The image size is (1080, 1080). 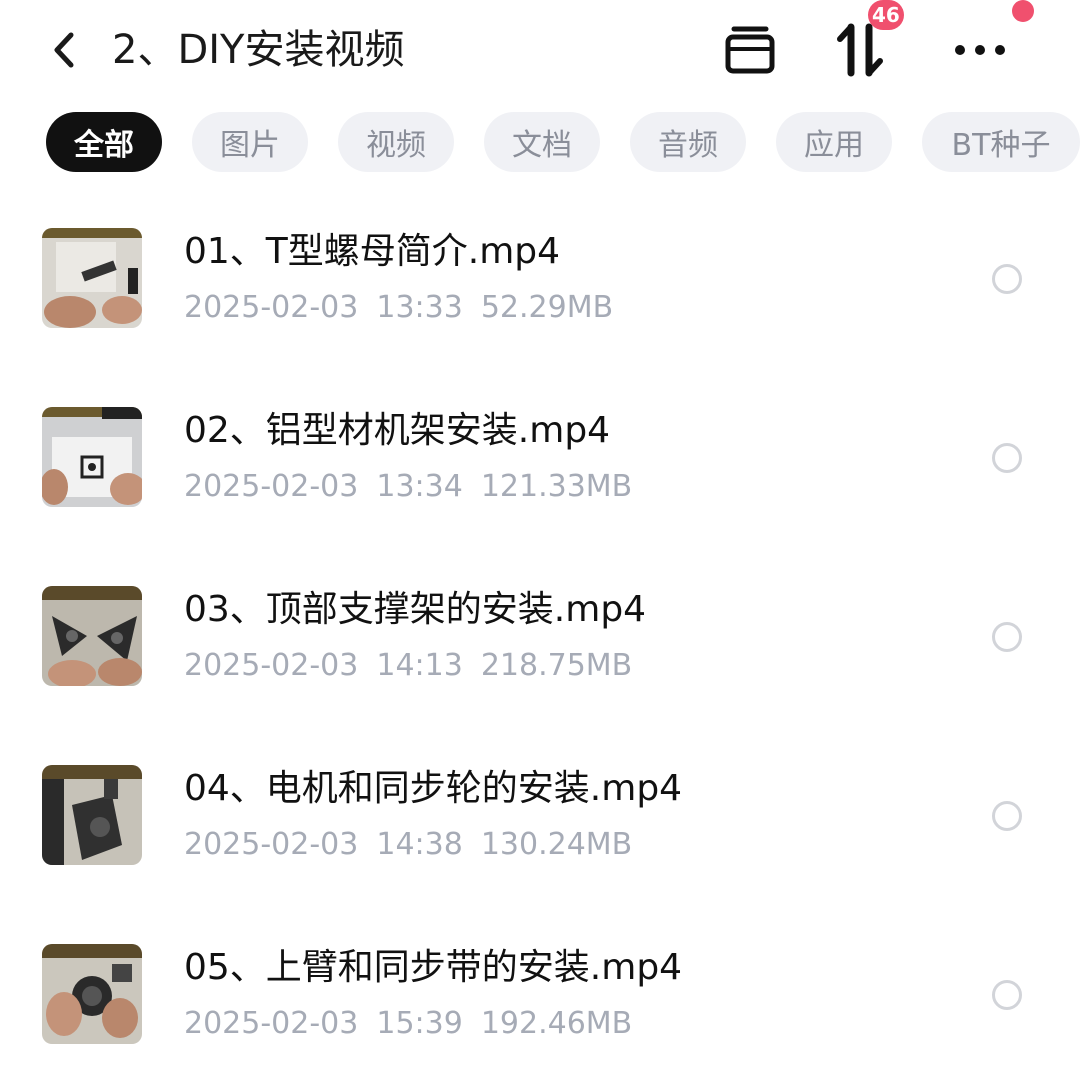 What do you see at coordinates (433, 788) in the screenshot?
I see `file-name: 04、电机和同步轮的安装.mp4` at bounding box center [433, 788].